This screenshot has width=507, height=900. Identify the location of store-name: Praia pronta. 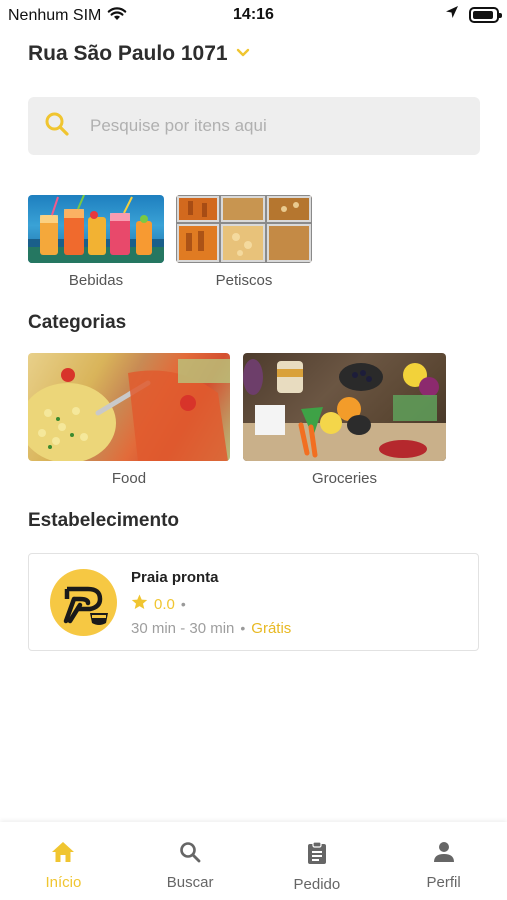
(175, 577).